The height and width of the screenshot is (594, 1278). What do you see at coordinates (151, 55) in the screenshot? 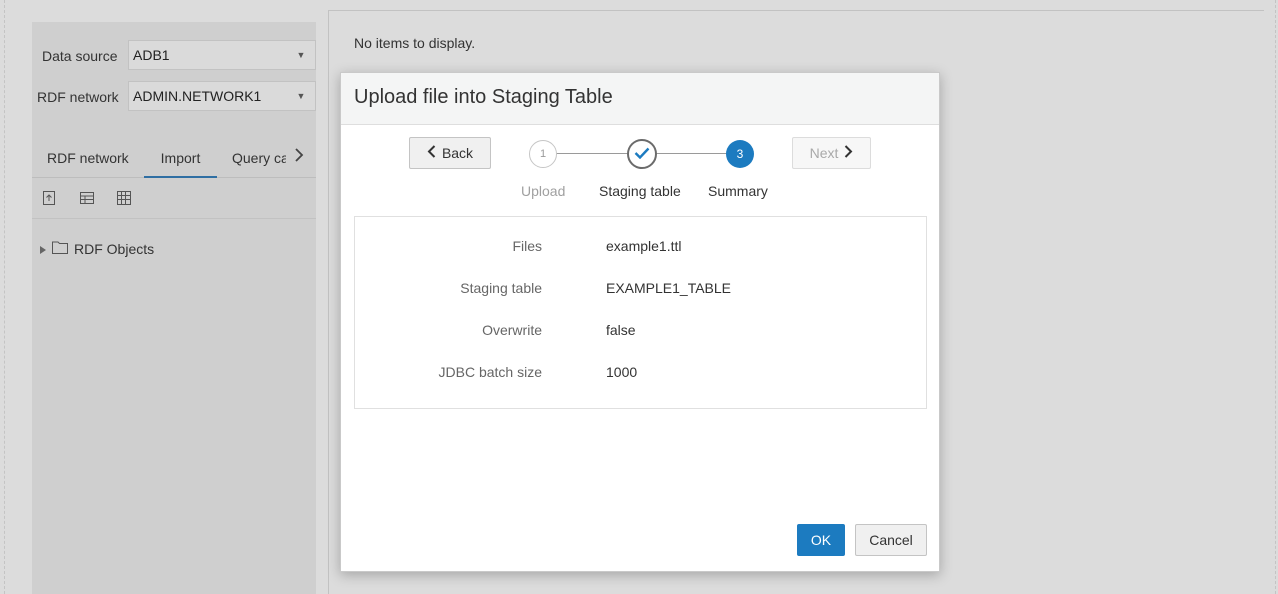
I see `data-source-value: ADB1` at bounding box center [151, 55].